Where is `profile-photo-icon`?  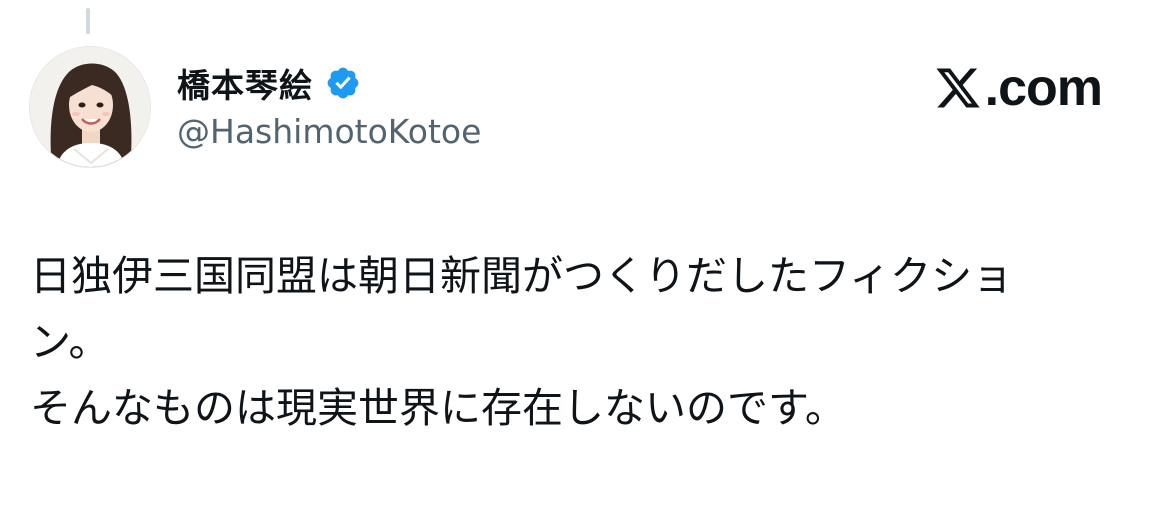
profile-photo-icon is located at coordinates (90, 107).